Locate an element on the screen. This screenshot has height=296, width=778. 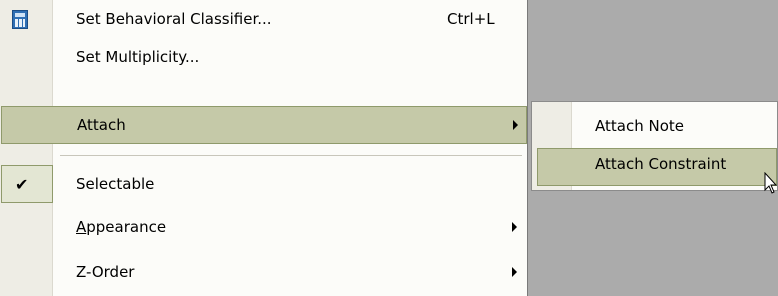
submenu-item-label: Attach Note is located at coordinates (639, 126).